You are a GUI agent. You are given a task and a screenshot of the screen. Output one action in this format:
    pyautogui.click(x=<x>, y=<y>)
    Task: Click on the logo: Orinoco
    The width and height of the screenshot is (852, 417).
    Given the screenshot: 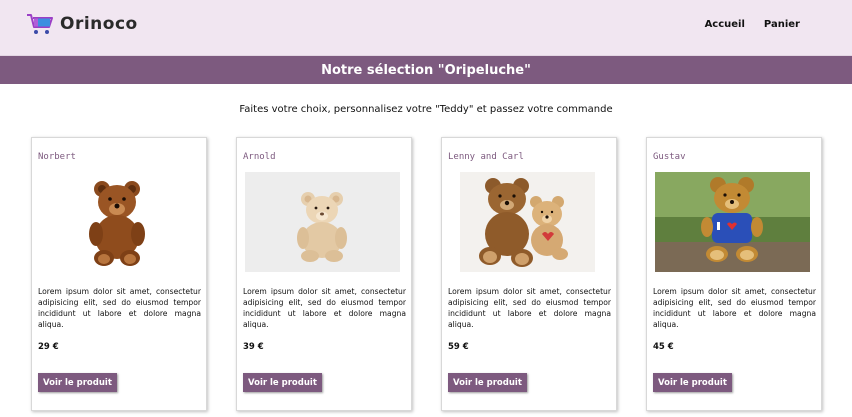 What is the action you would take?
    pyautogui.click(x=82, y=24)
    